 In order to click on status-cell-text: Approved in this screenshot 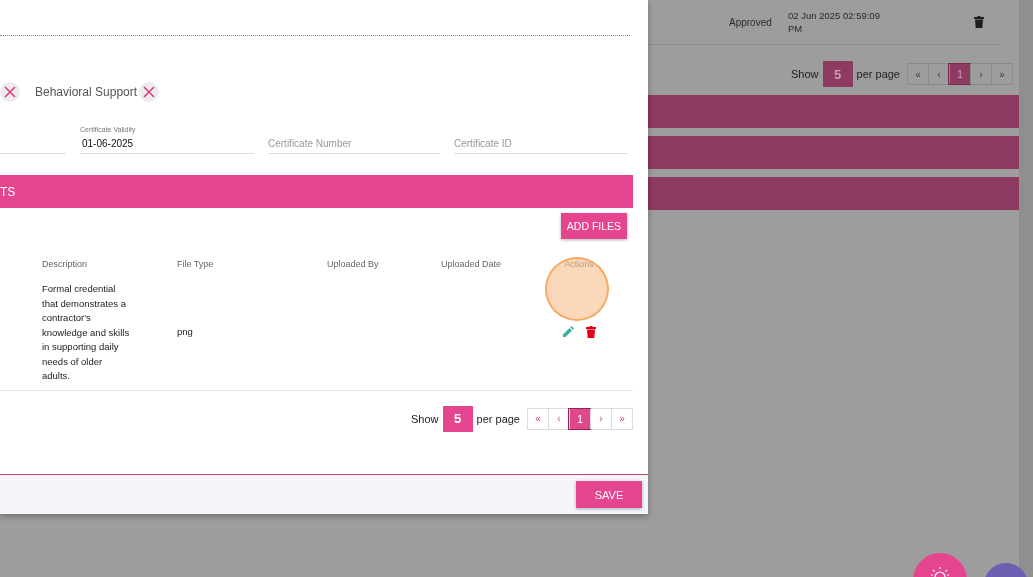, I will do `click(751, 22)`.